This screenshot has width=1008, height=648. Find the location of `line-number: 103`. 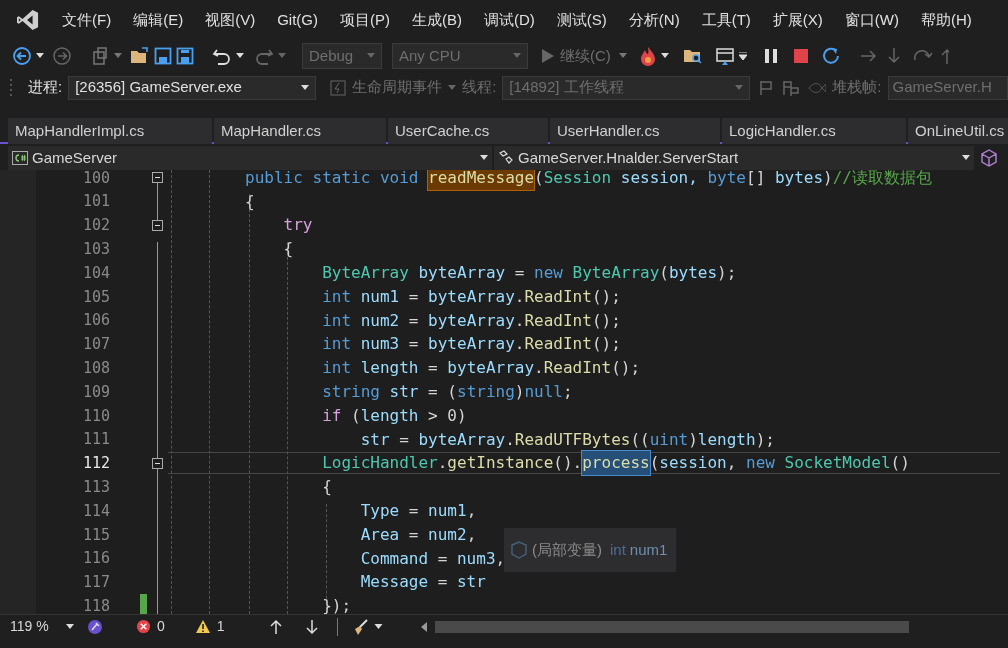

line-number: 103 is located at coordinates (95, 250).